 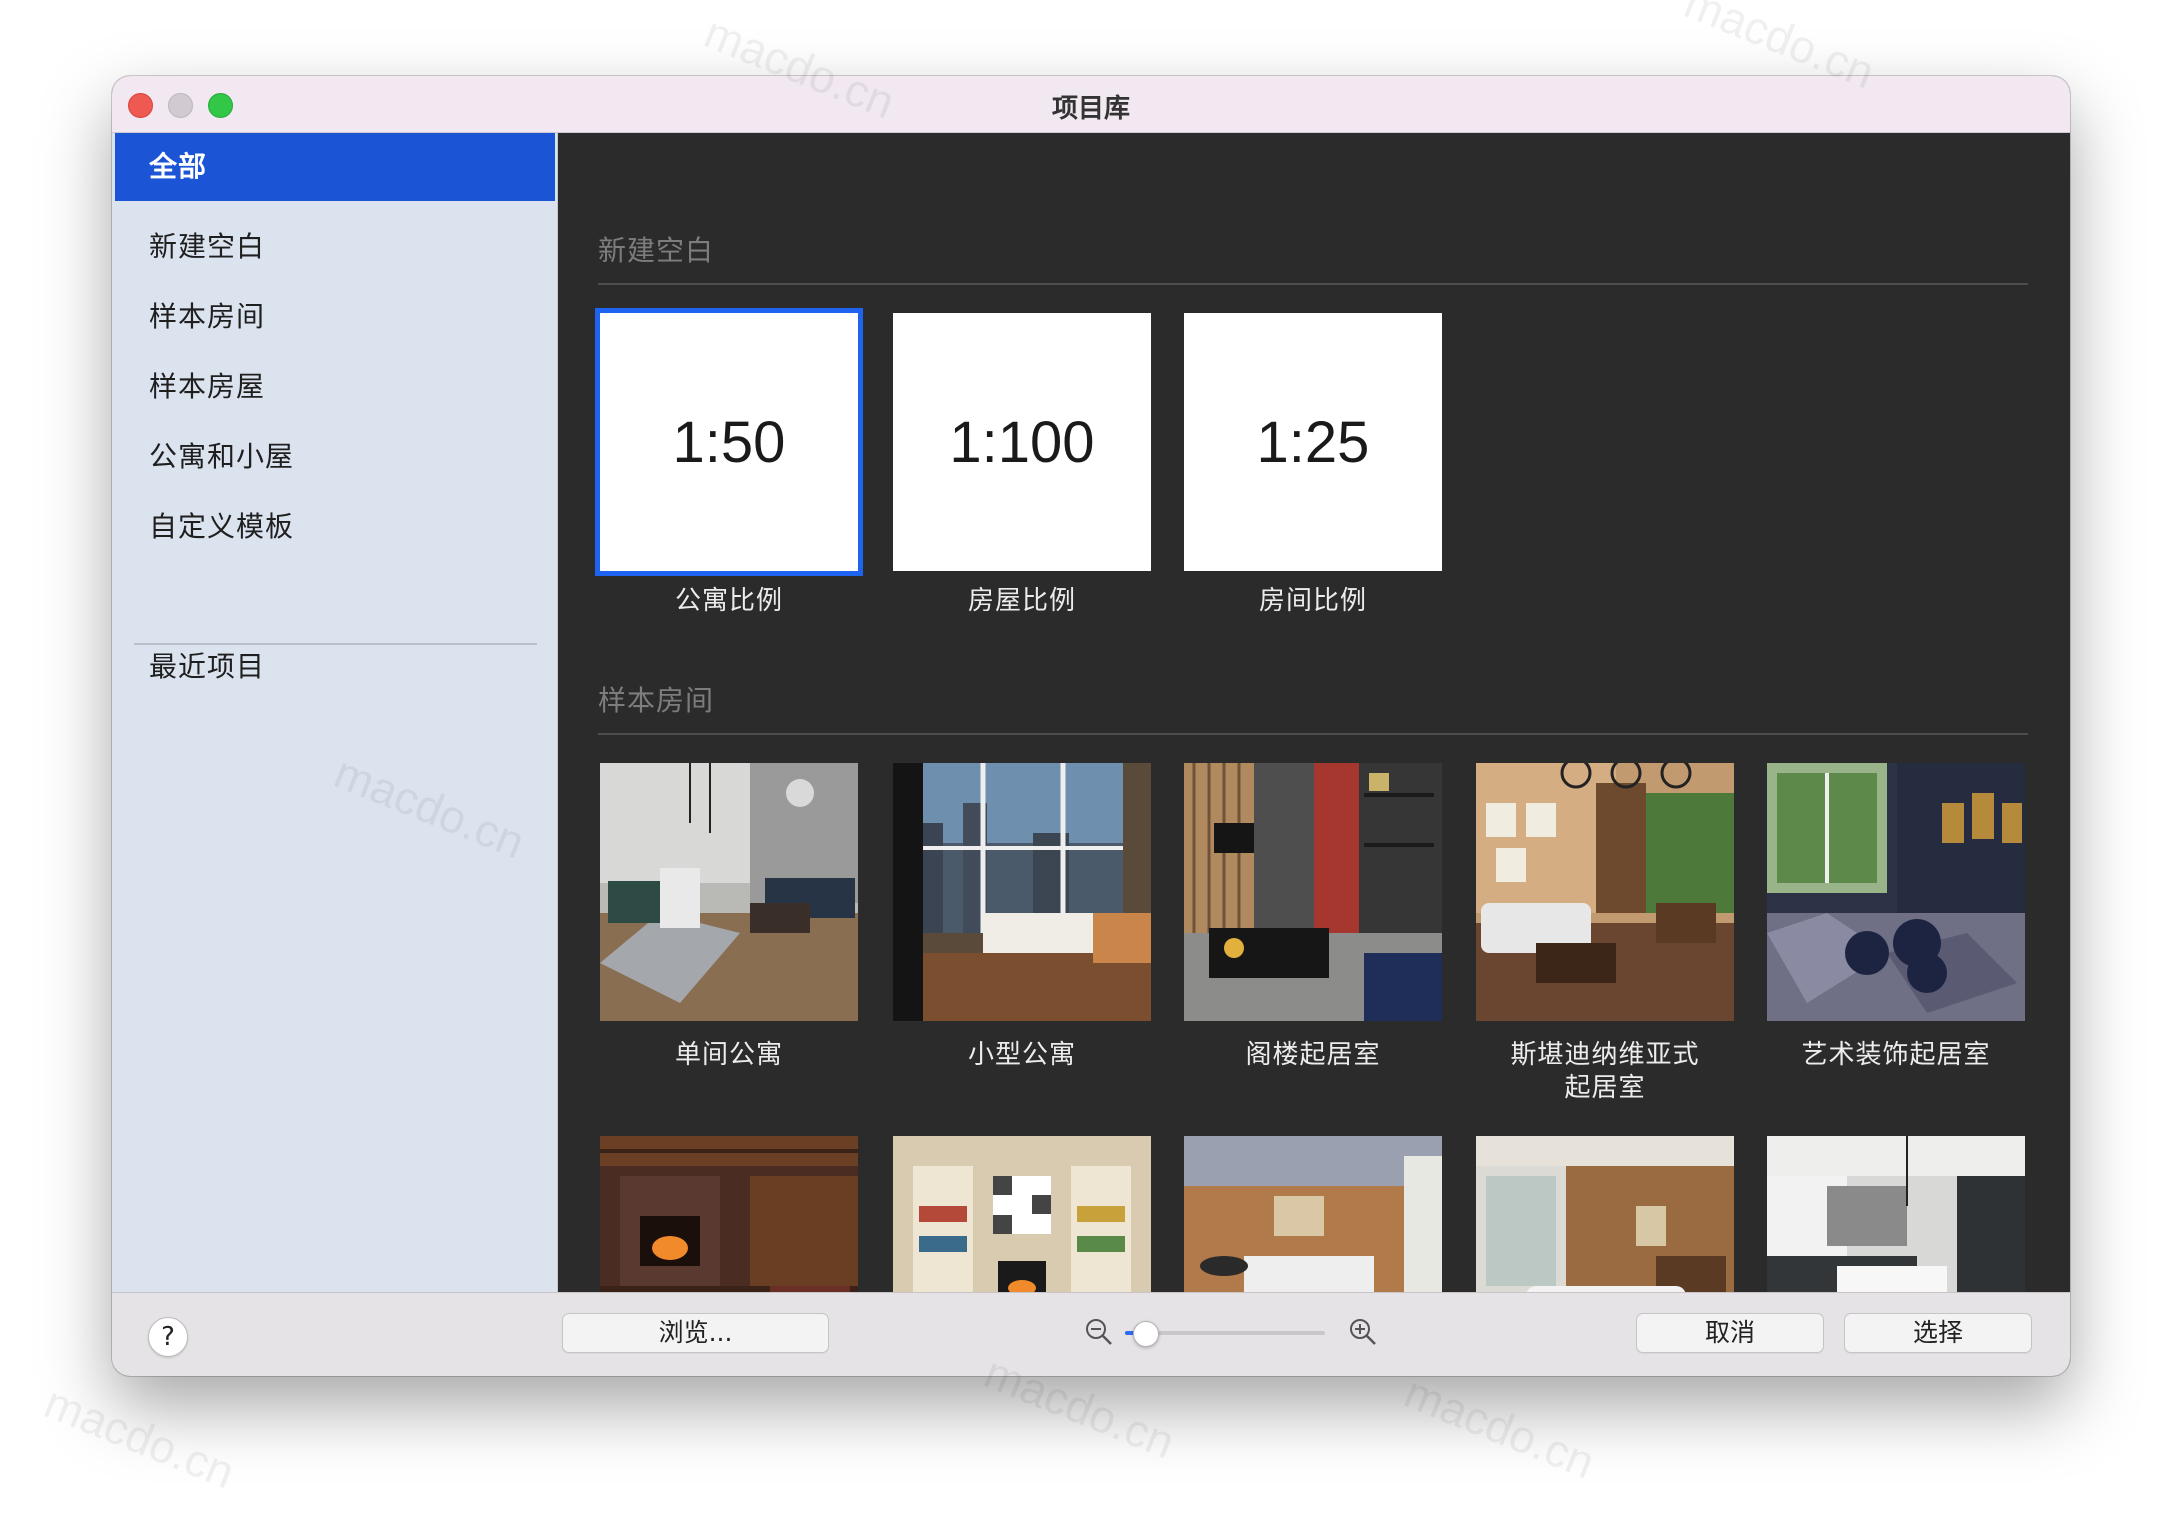 I want to click on tile-art-deco-living-room: 艺术装饰起居室, so click(x=1896, y=917).